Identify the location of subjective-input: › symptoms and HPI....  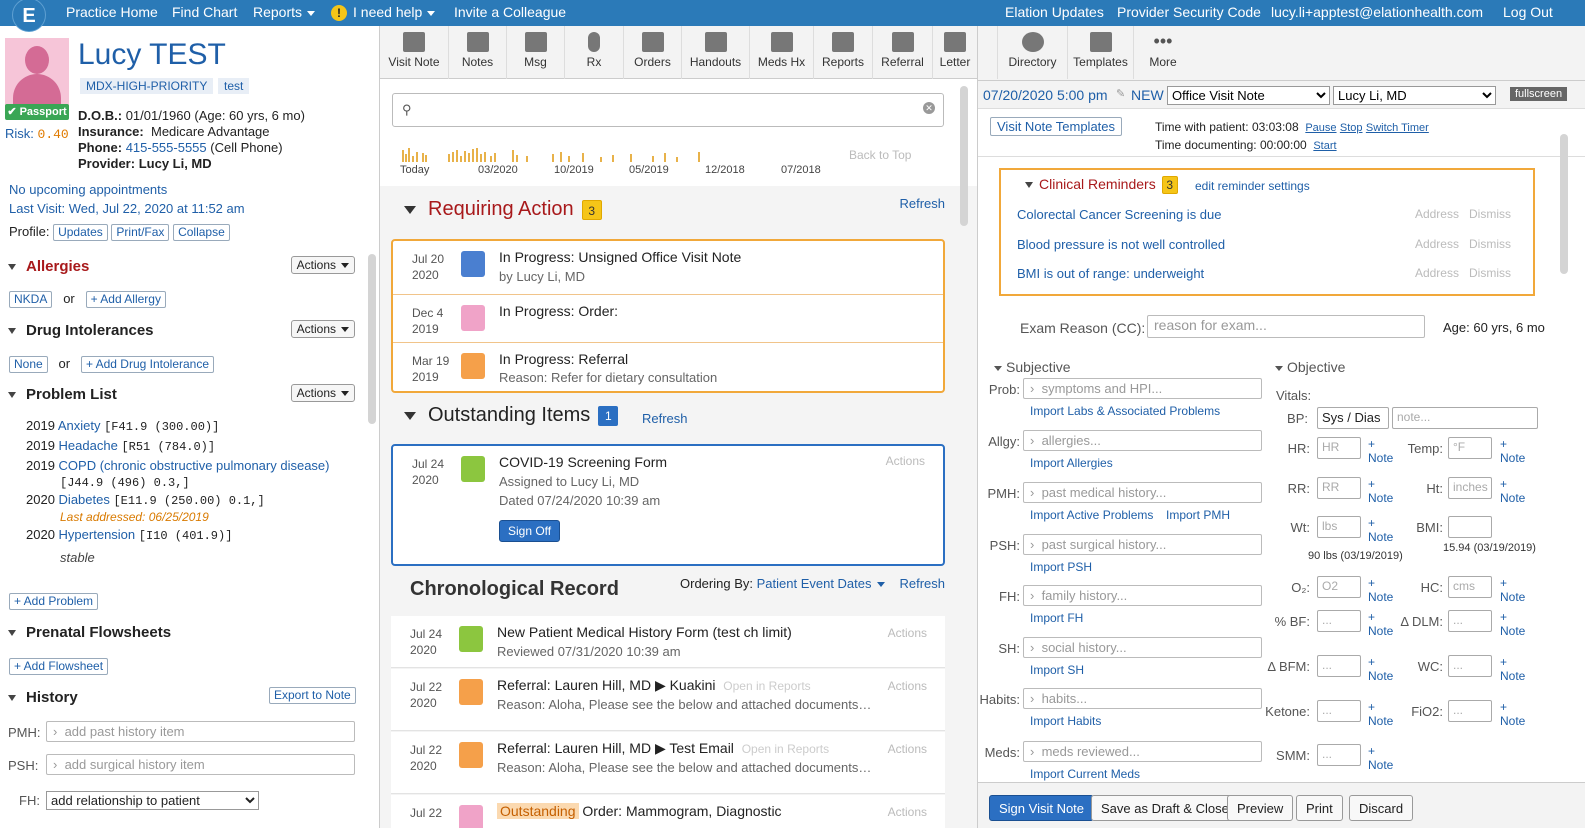
(1142, 388).